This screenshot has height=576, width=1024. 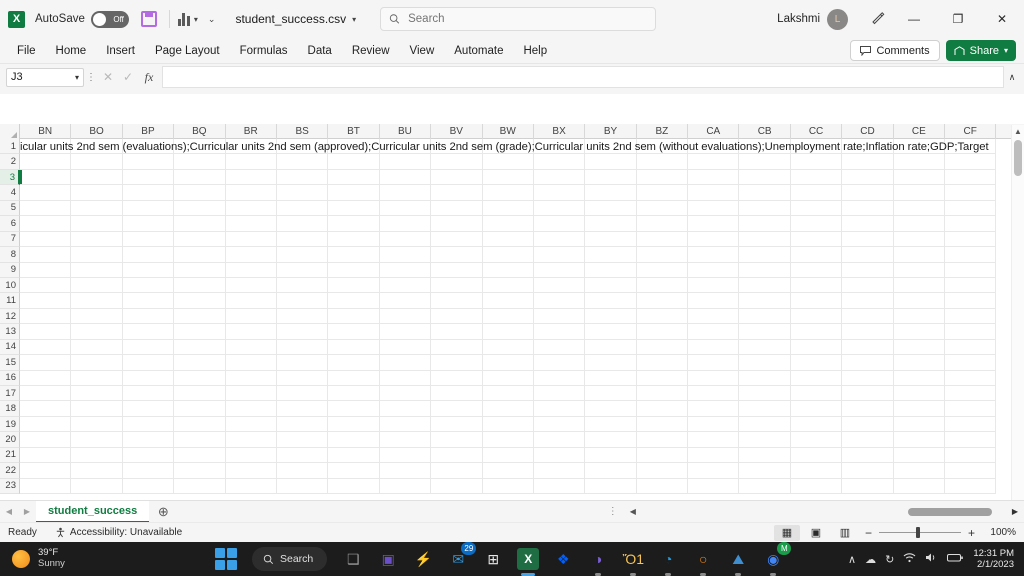 I want to click on cell-ca21, so click(x=714, y=455).